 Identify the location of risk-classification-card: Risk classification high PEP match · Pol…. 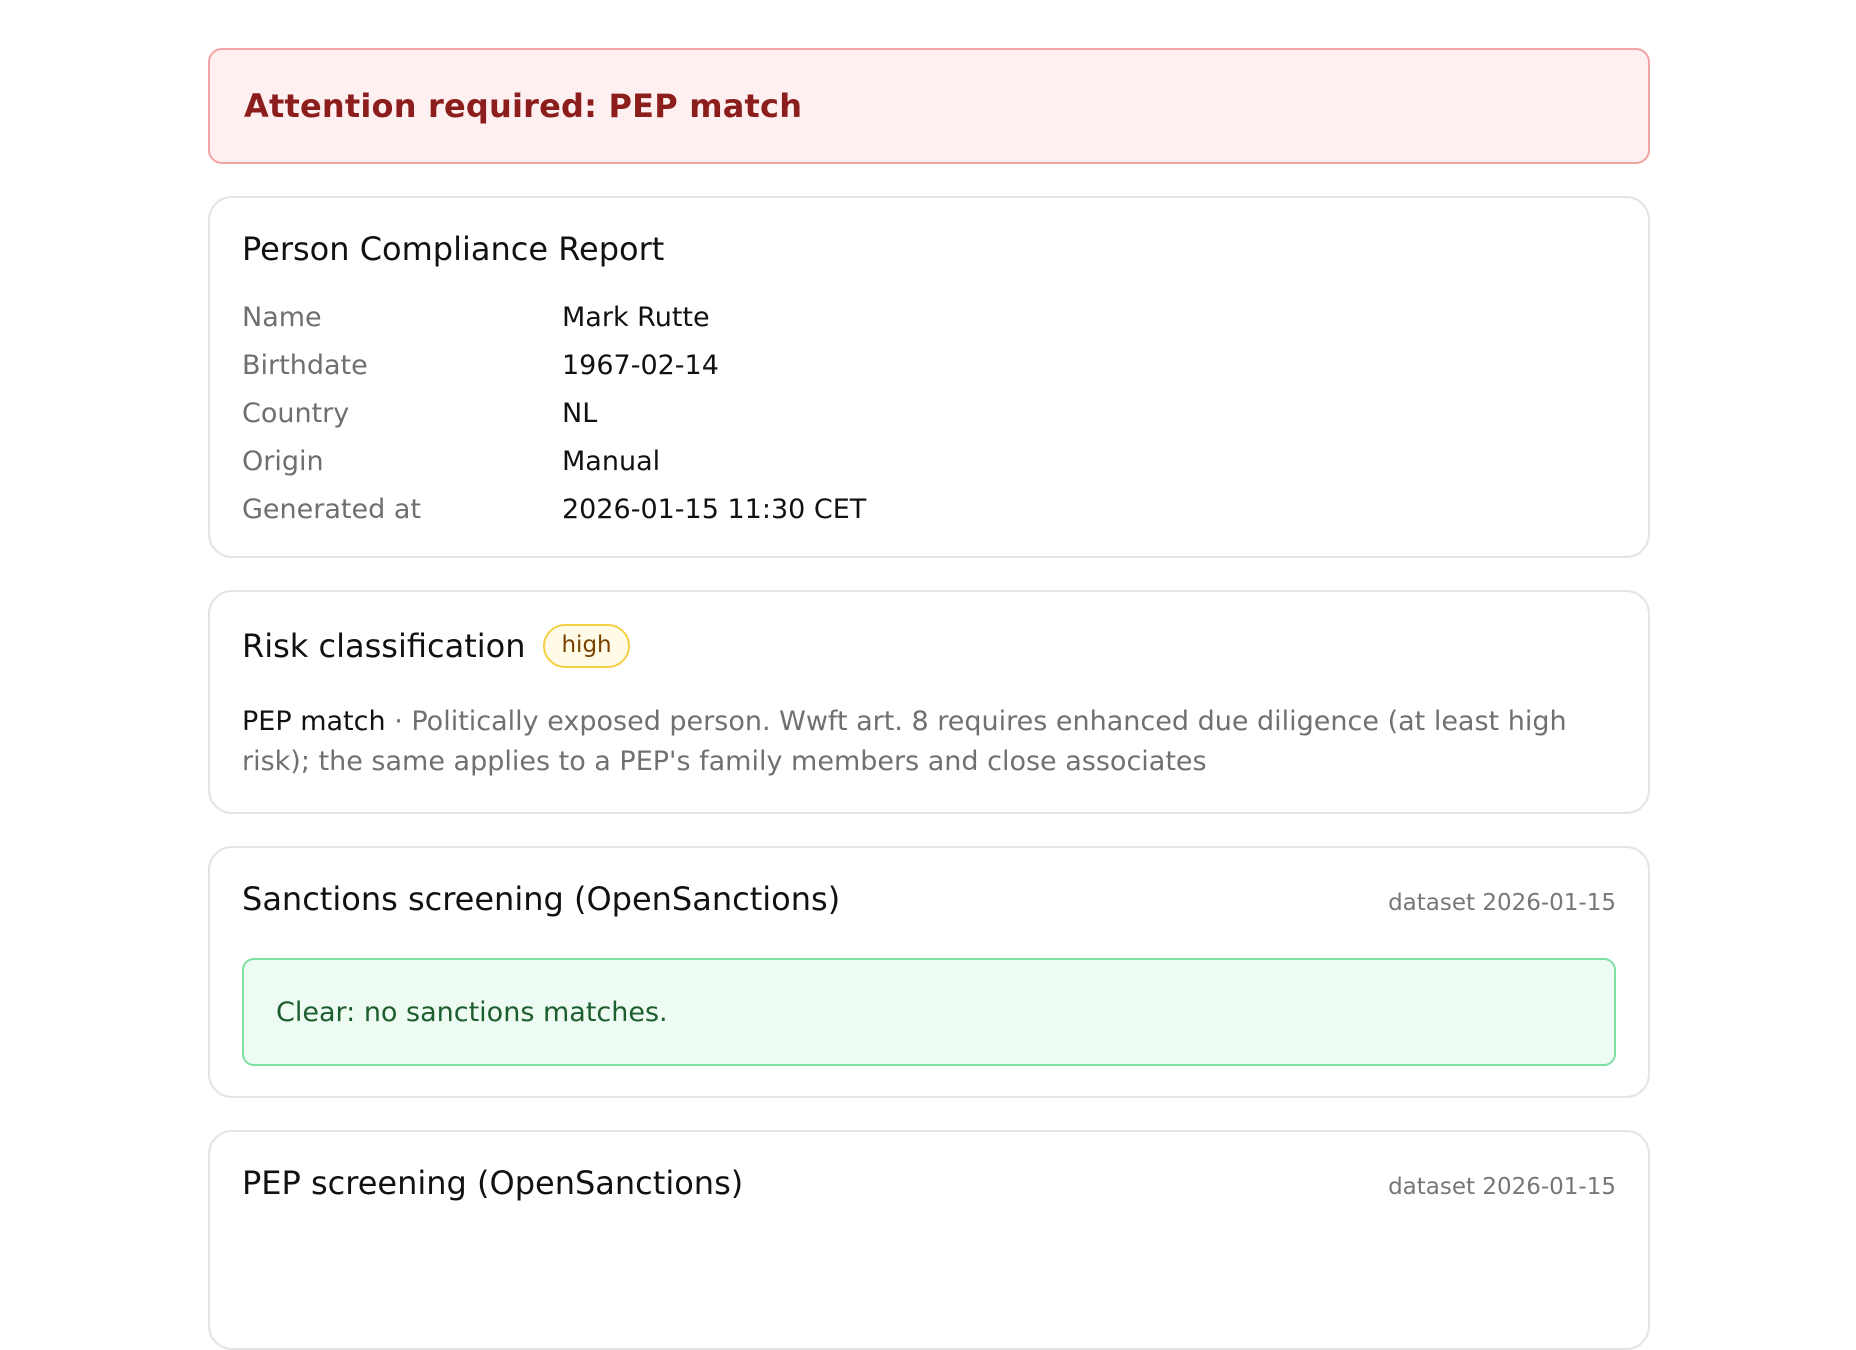
(929, 702).